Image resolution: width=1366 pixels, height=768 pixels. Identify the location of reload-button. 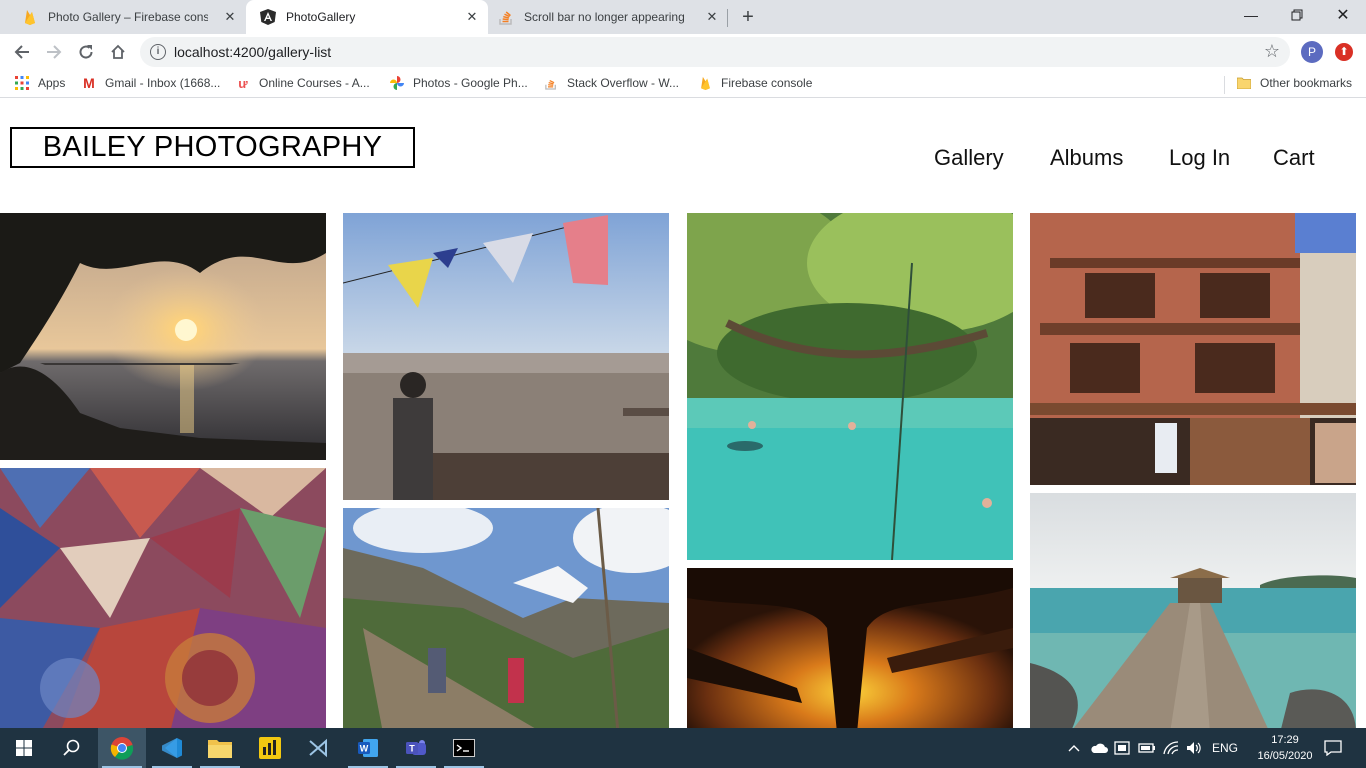
(86, 52).